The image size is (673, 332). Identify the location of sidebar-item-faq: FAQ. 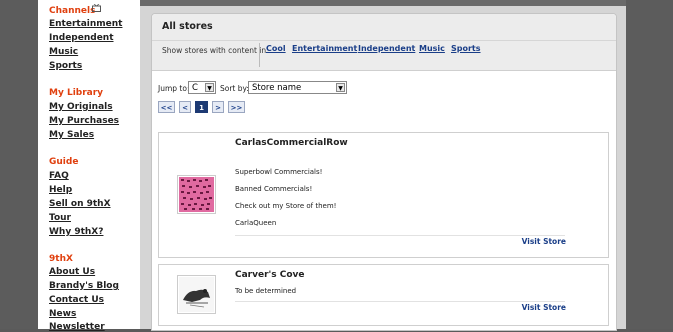
(59, 176).